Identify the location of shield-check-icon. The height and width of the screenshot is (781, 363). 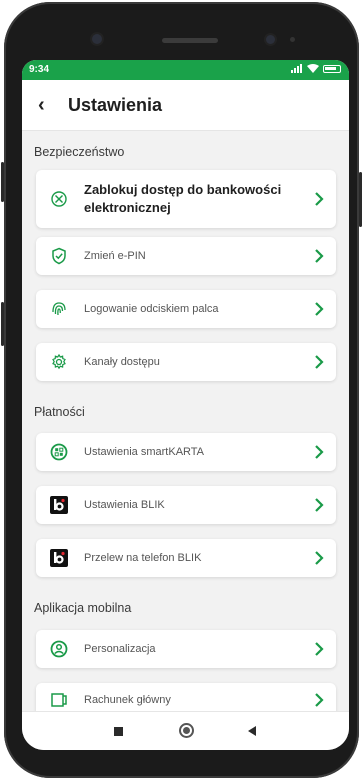
(59, 256).